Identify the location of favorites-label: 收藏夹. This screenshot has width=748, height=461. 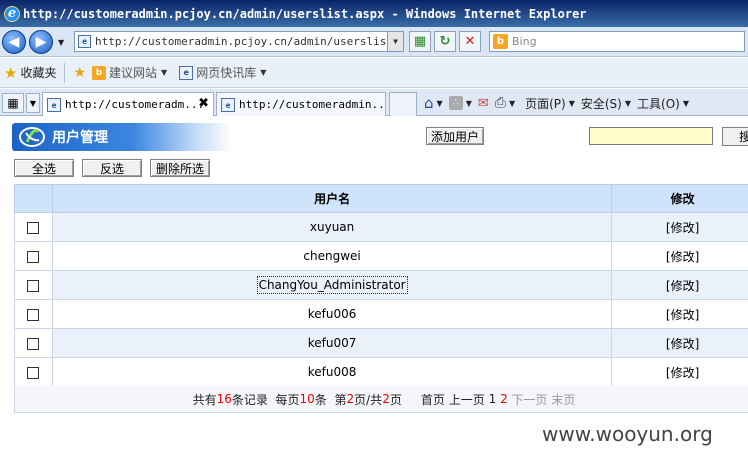
(38, 72).